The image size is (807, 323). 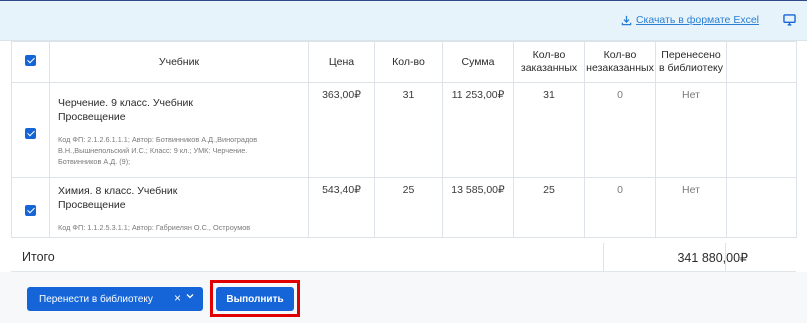 I want to click on header-not-ordered-line2: незаказанных, so click(x=620, y=68).